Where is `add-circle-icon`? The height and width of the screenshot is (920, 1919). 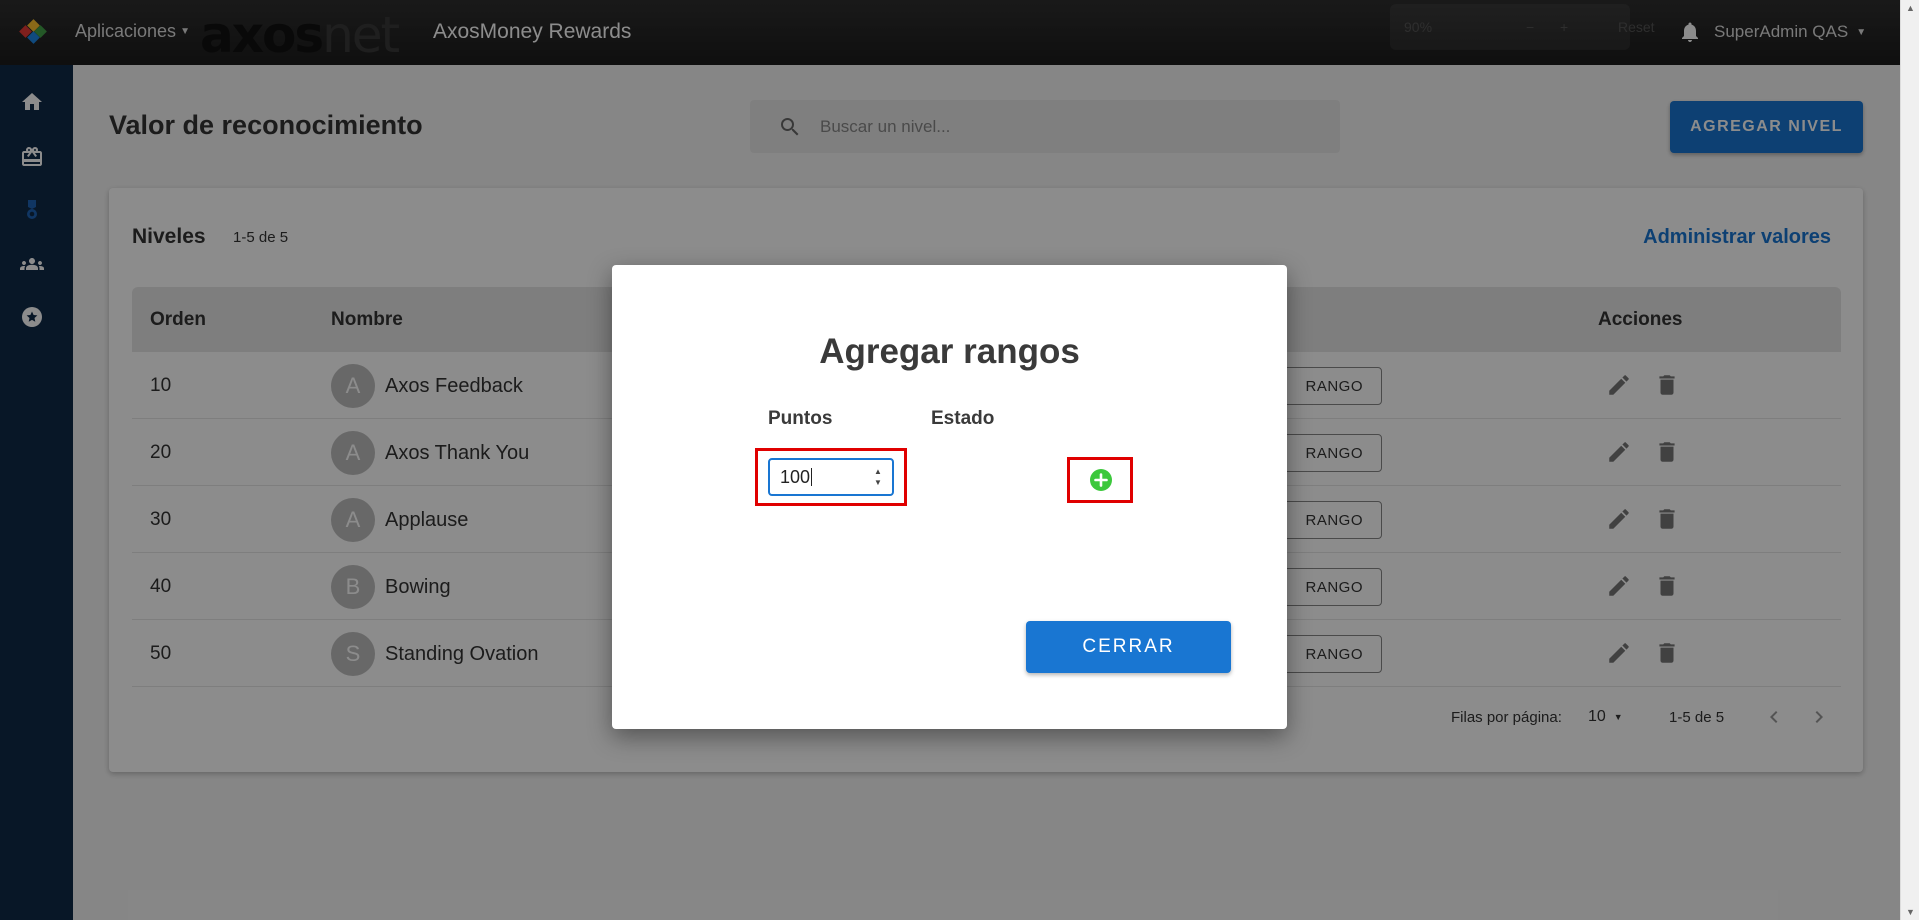
add-circle-icon is located at coordinates (1101, 480).